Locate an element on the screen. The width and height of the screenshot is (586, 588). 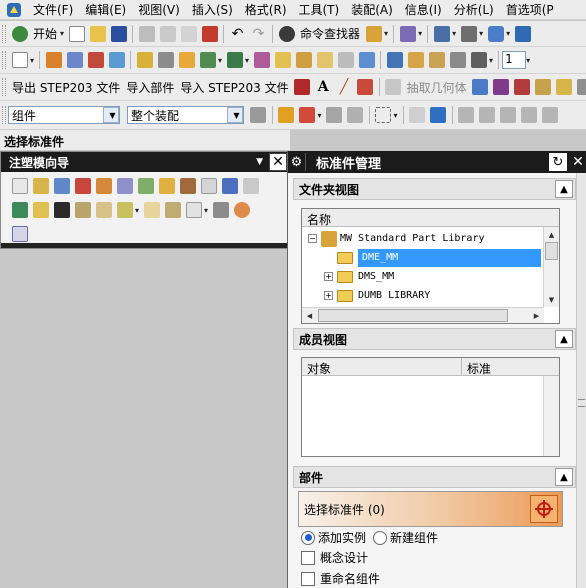
scroll-down-icon: ▼ is located at coordinates (551, 299).